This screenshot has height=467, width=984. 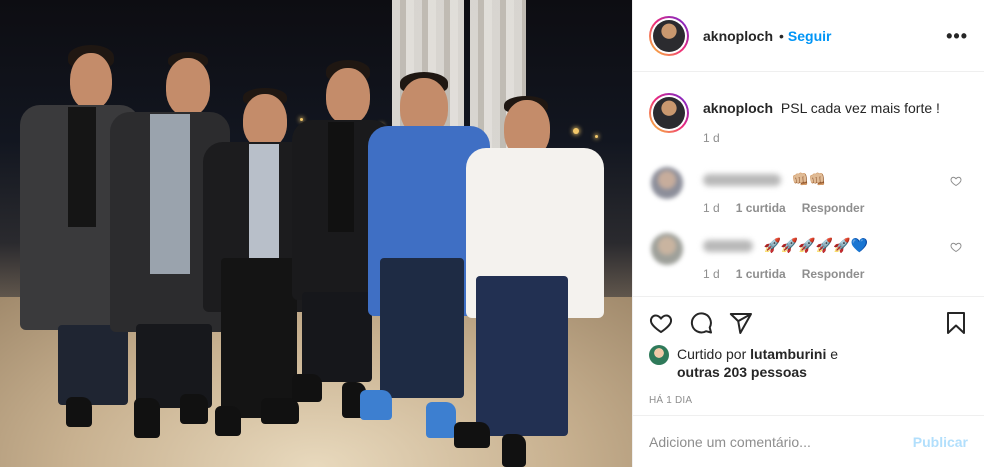 I want to click on comment-item: 🚀🚀🚀🚀🚀💙 1 d 1 curtida Responder, so click(x=808, y=256).